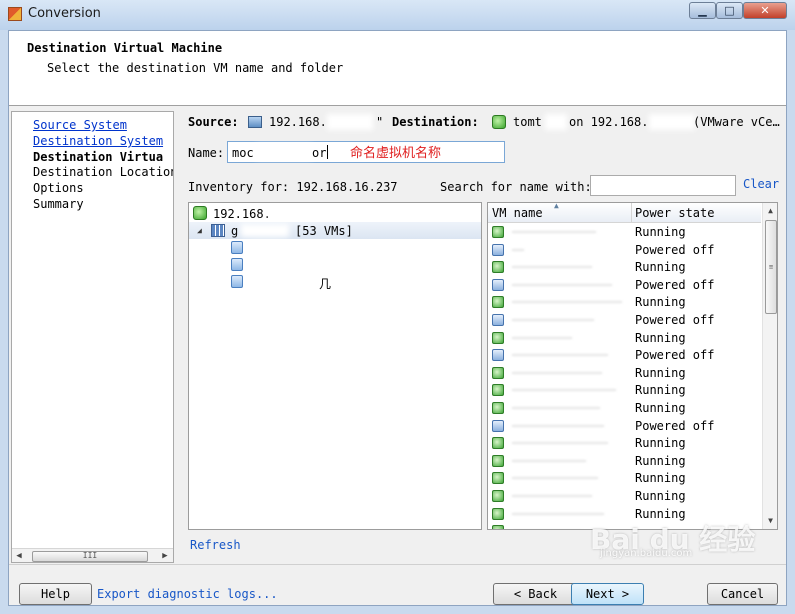  Describe the element at coordinates (15, 14) in the screenshot. I see `converter-app-icon` at that location.